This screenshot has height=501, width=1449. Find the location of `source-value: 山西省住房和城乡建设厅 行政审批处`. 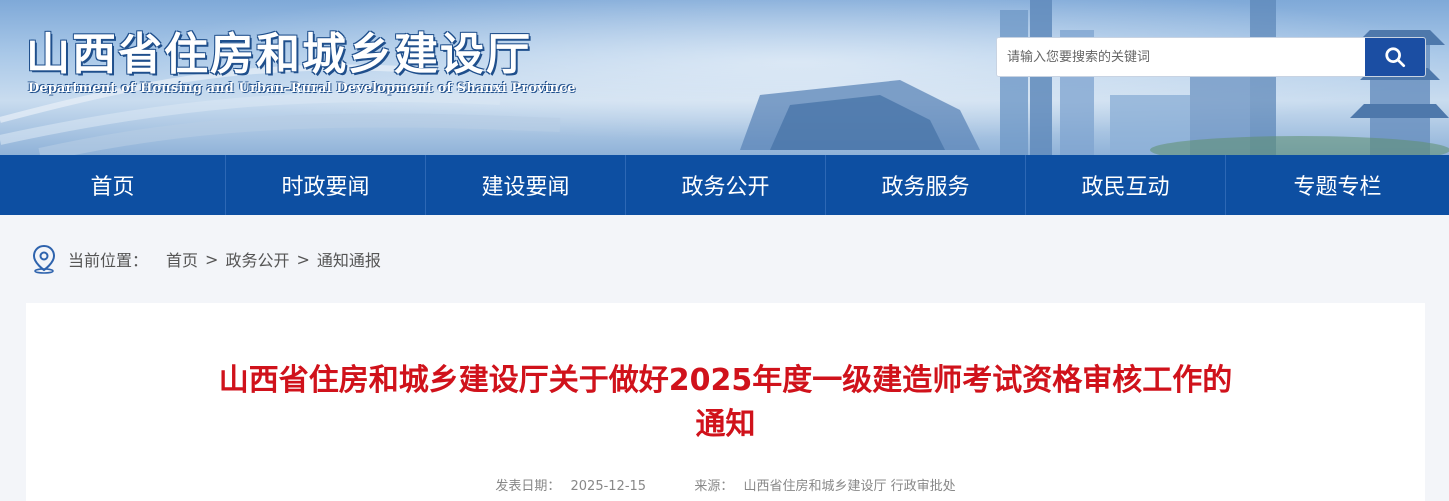

source-value: 山西省住房和城乡建设厅 行政审批处 is located at coordinates (849, 486).